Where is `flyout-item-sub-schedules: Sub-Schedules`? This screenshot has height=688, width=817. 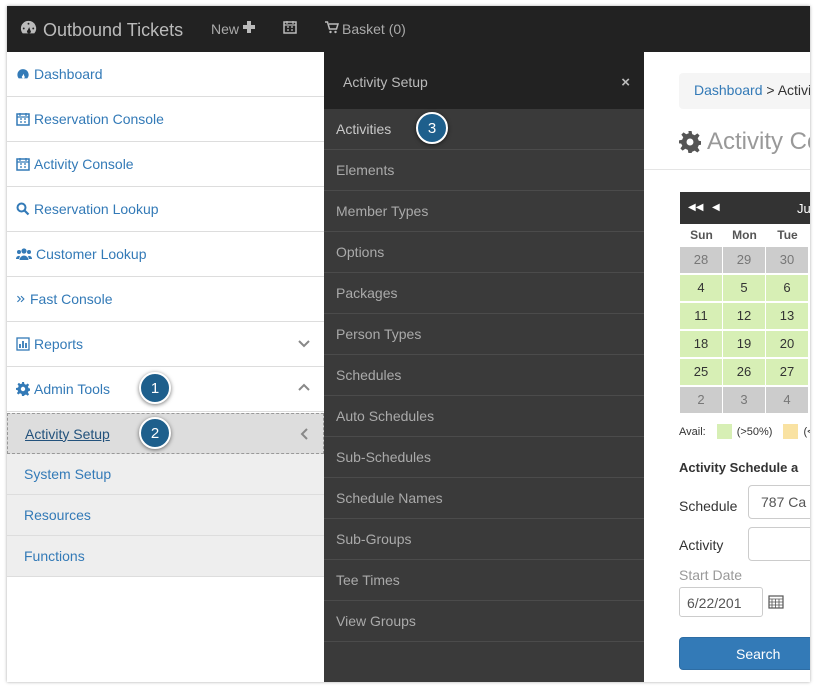
flyout-item-sub-schedules: Sub-Schedules is located at coordinates (484, 457).